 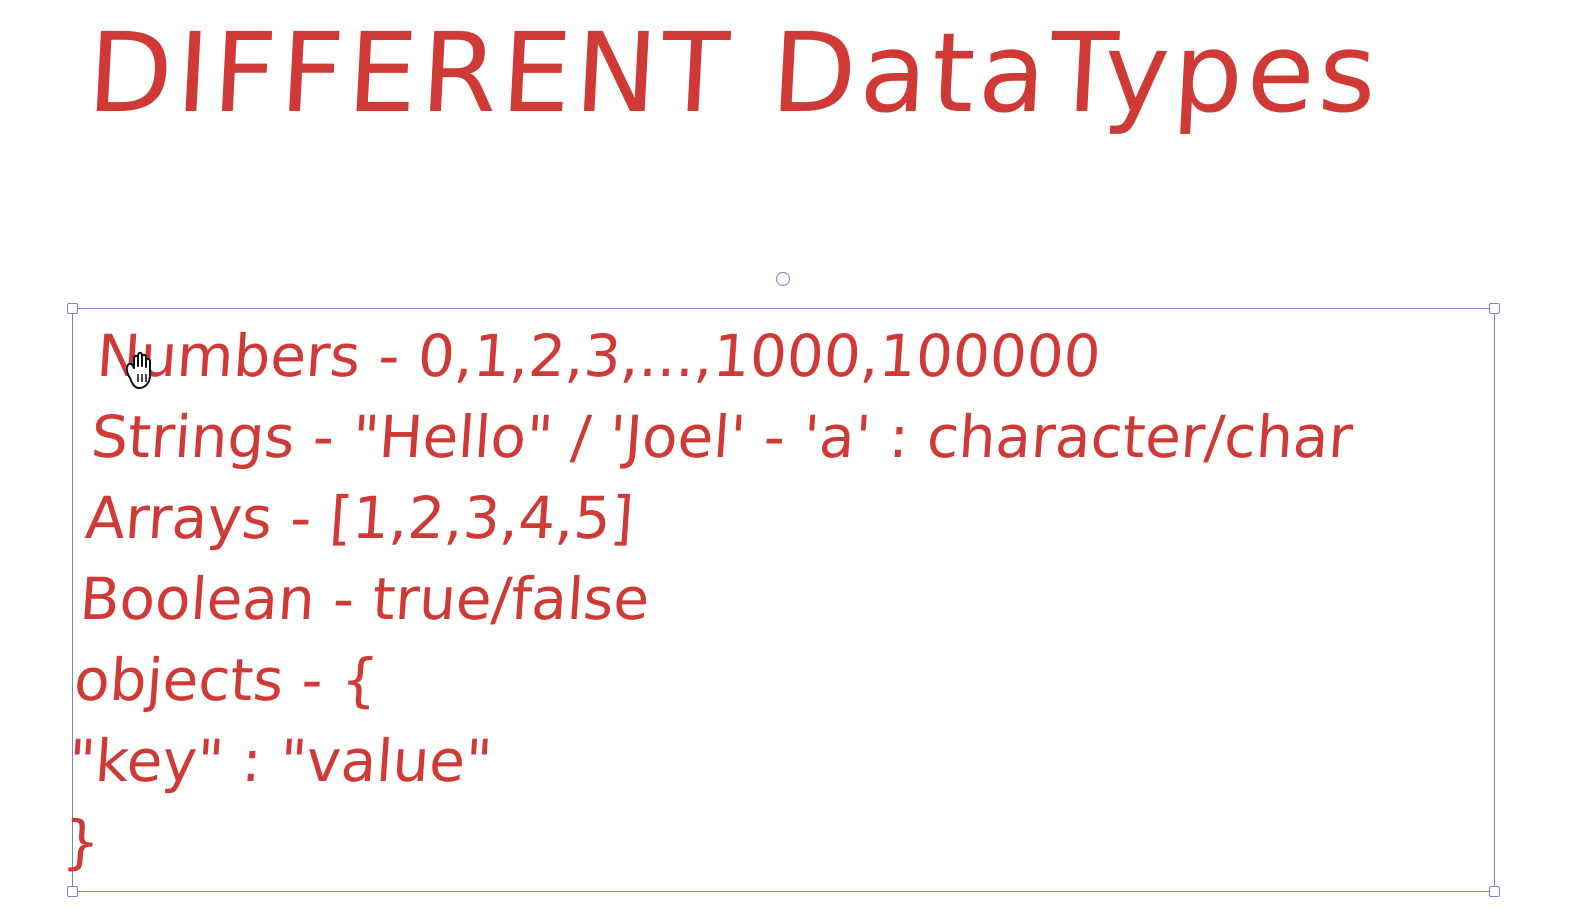 What do you see at coordinates (734, 73) in the screenshot?
I see `page-title: DIFFERENT DataTypes` at bounding box center [734, 73].